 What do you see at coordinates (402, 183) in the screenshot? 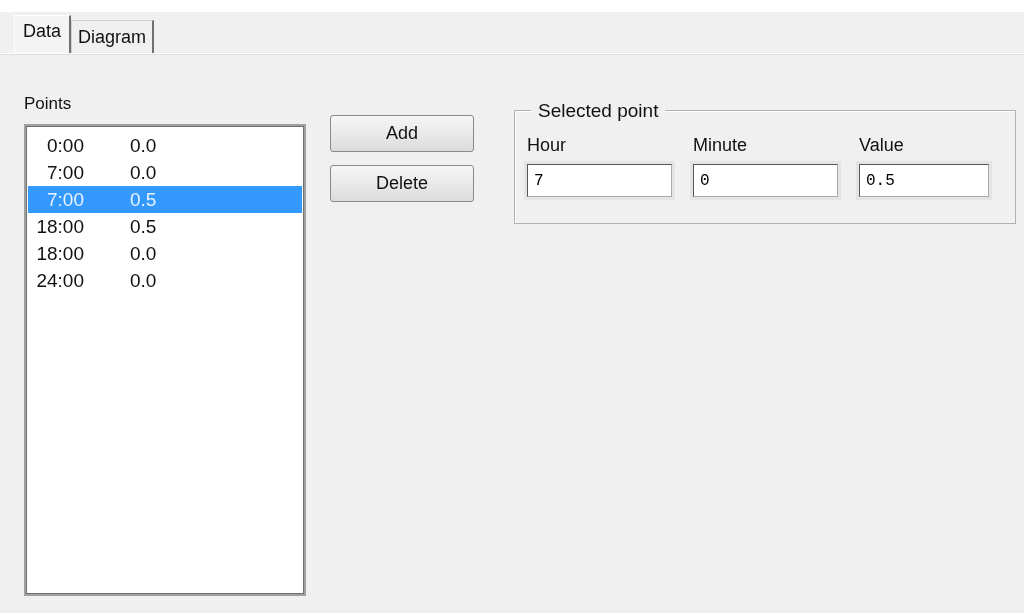
I see `delete-button: Delete` at bounding box center [402, 183].